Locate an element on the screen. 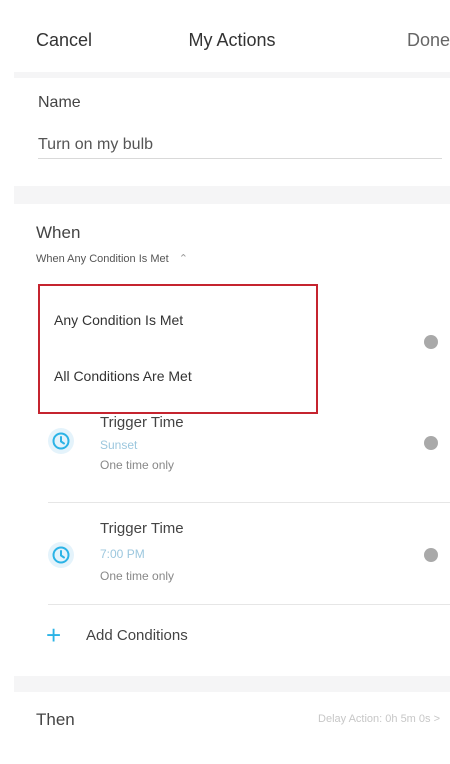  name-input: Turn on my bulb is located at coordinates (95, 145).